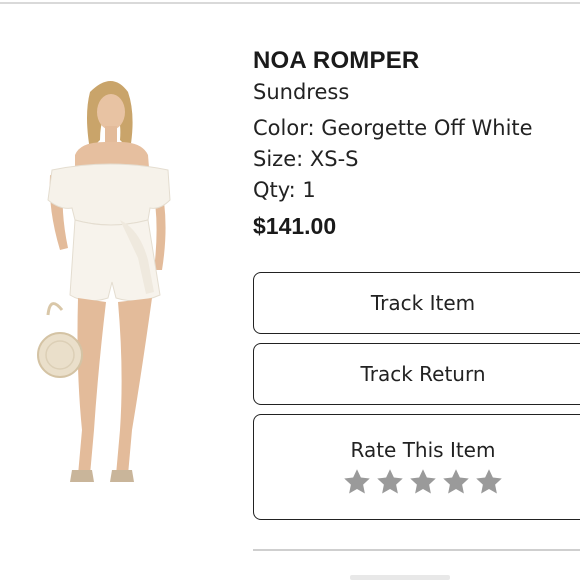 The height and width of the screenshot is (580, 580). Describe the element at coordinates (336, 60) in the screenshot. I see `product-title: NOA ROMPER` at that location.